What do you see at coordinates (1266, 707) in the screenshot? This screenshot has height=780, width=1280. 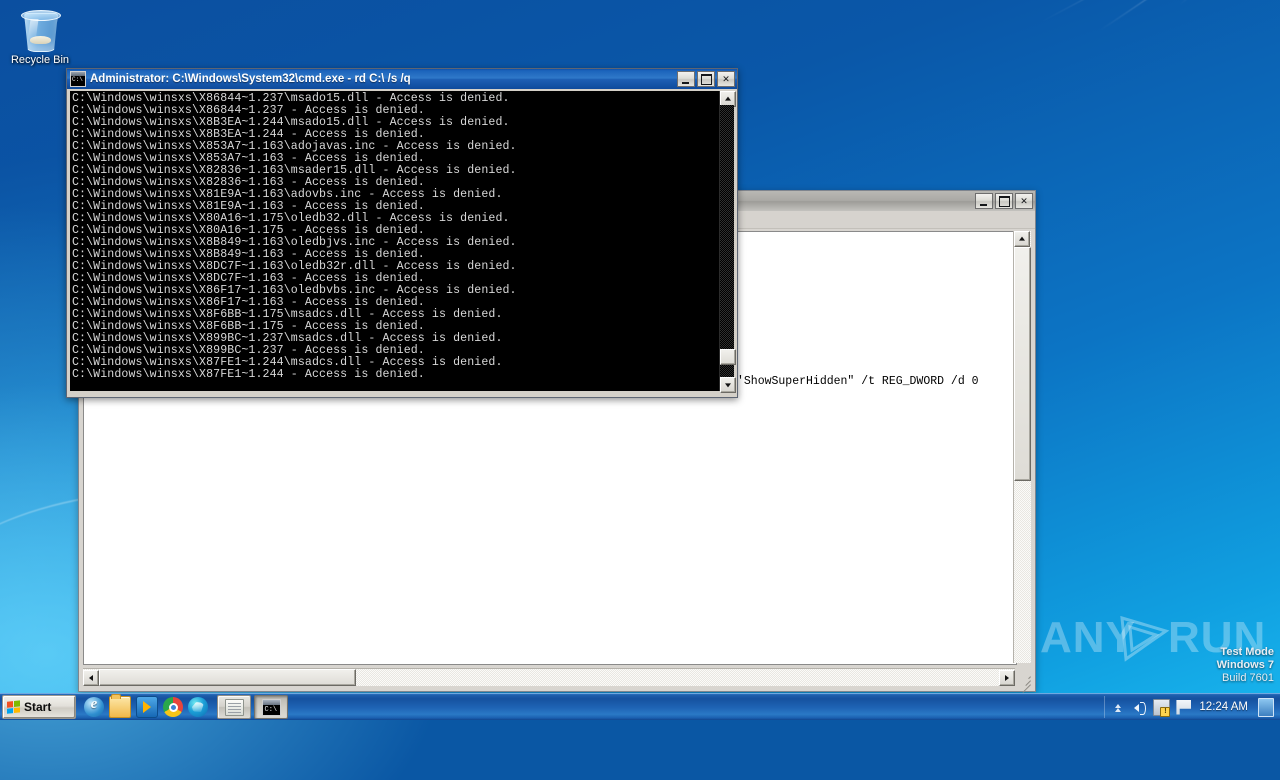 I see `show-desktop-button` at bounding box center [1266, 707].